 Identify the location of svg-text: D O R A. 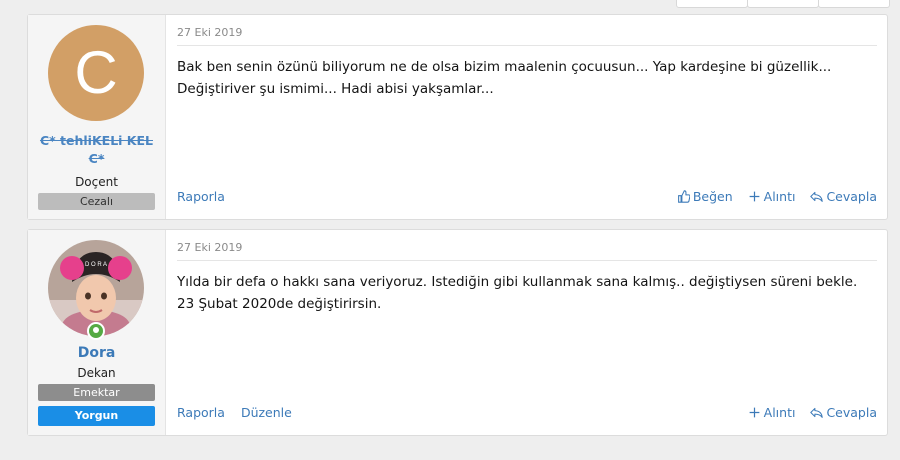
(96, 265).